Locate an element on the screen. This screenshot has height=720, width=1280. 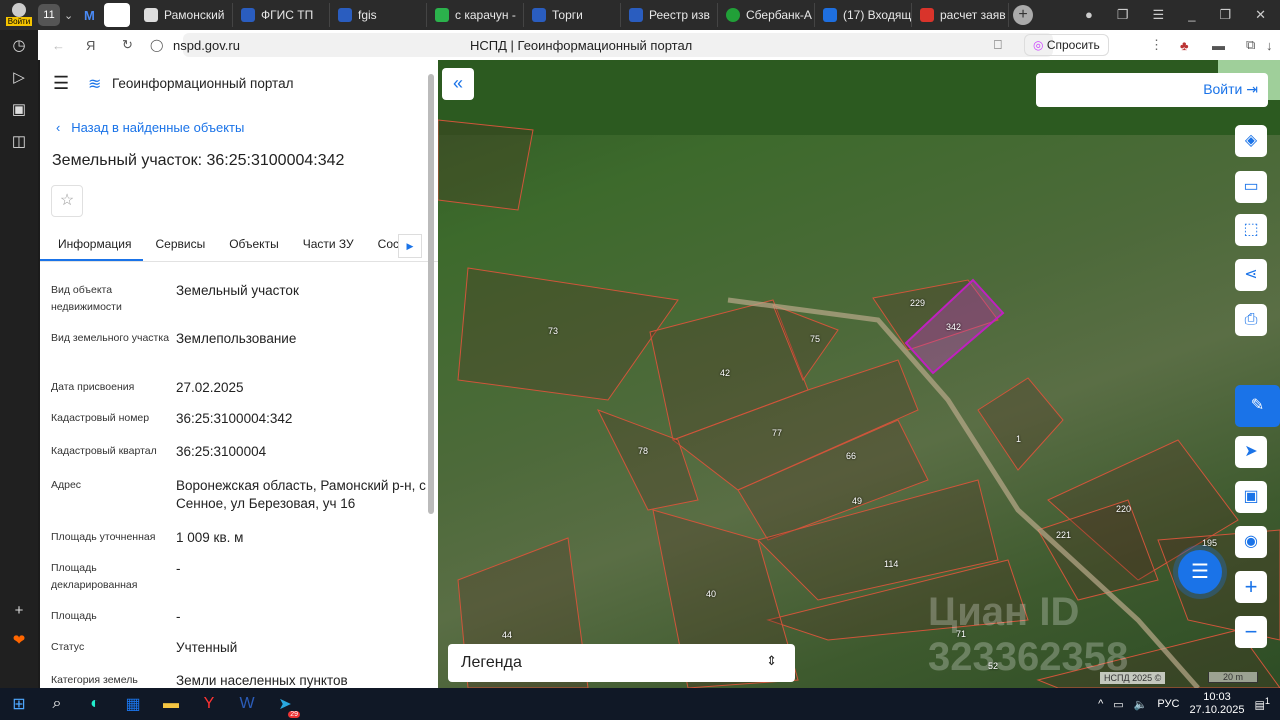
yandex-browser-icon: Y is located at coordinates (209, 704).